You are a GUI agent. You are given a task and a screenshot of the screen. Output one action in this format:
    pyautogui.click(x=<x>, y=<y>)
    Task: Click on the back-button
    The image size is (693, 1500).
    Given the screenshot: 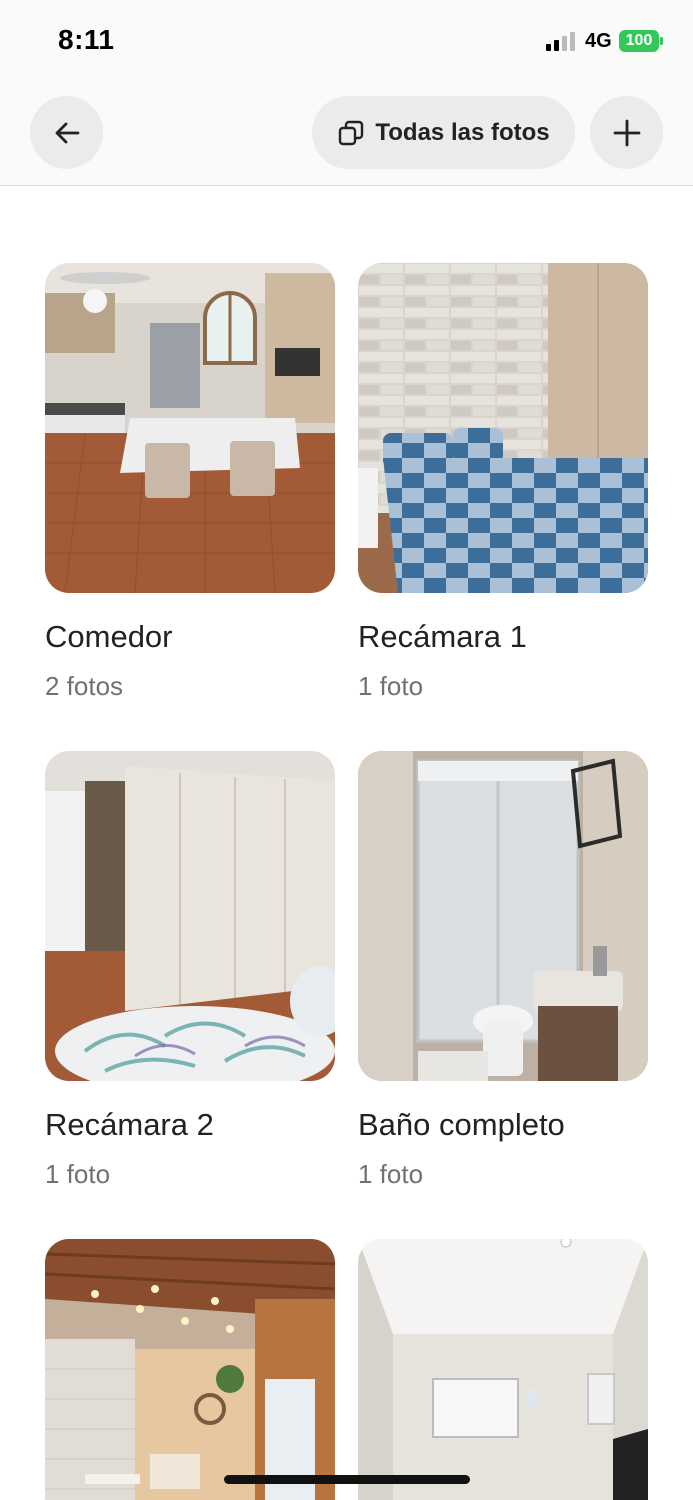 What is the action you would take?
    pyautogui.click(x=66, y=132)
    